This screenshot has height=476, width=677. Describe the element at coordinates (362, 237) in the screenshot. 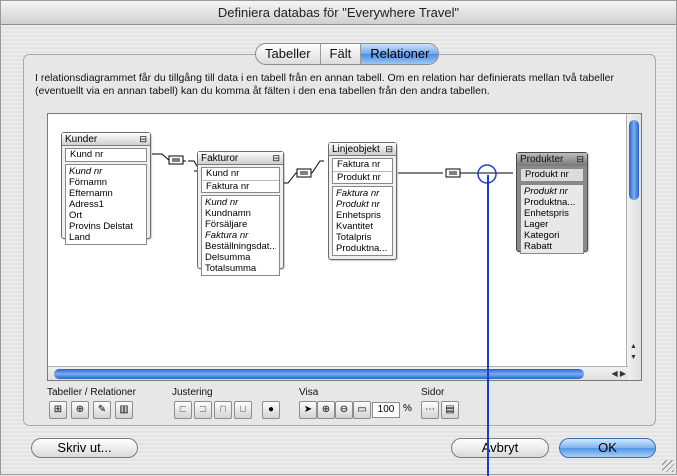

I see `field-item: Totalpris` at that location.